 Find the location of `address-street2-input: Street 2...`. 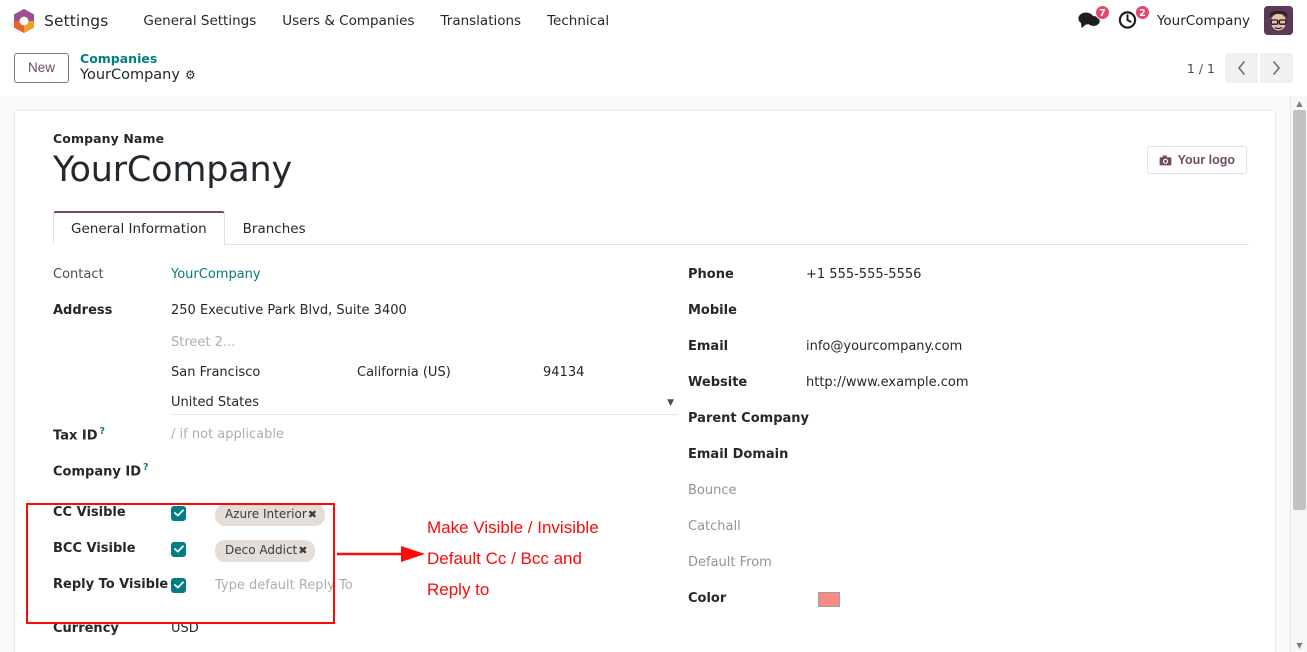

address-street2-input: Street 2... is located at coordinates (424, 343).